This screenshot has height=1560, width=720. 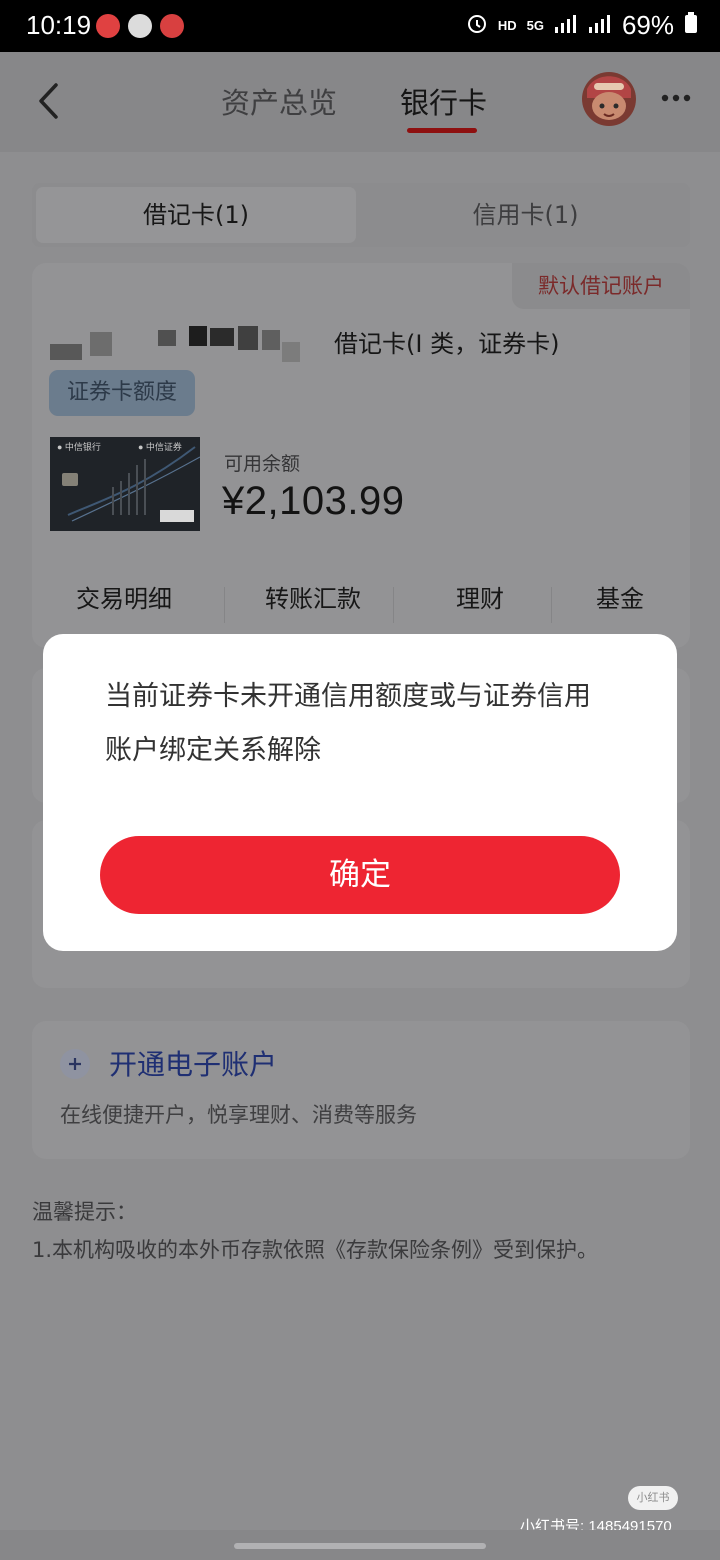 What do you see at coordinates (620, 596) in the screenshot?
I see `fund-button: 基金` at bounding box center [620, 596].